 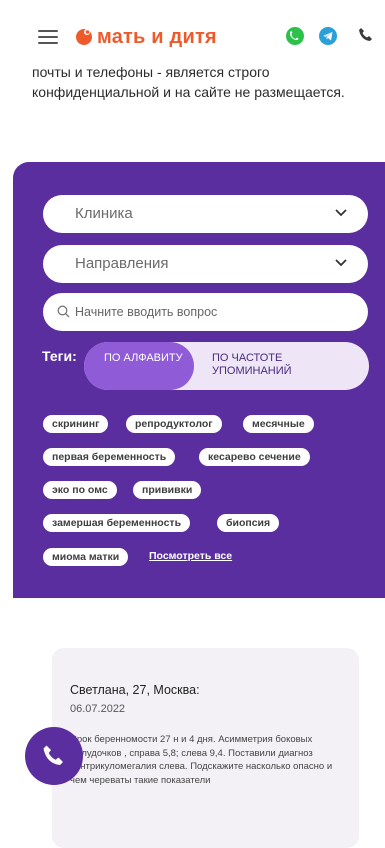 I want to click on sort-alphabet-button: ПО АЛФАВИТУ, so click(x=139, y=366).